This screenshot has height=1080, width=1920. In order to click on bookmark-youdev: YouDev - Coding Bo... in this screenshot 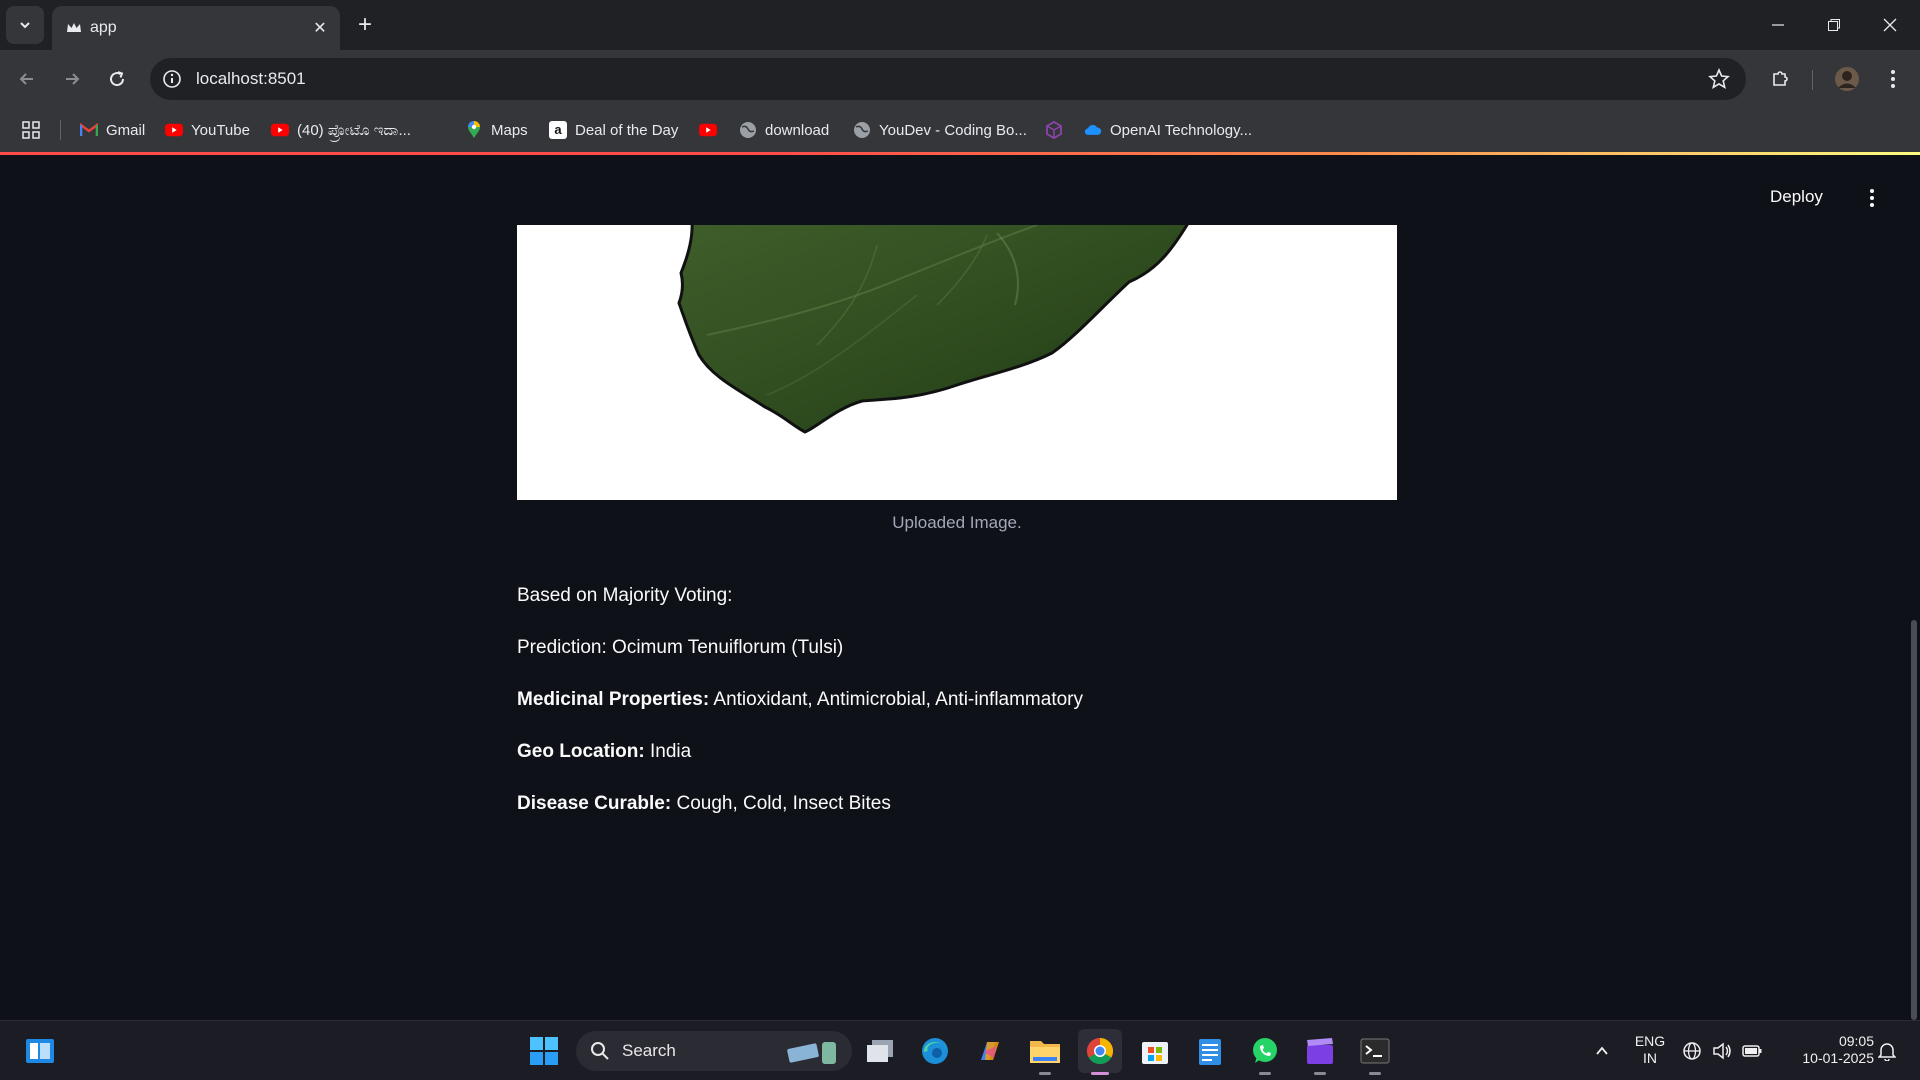, I will do `click(940, 130)`.